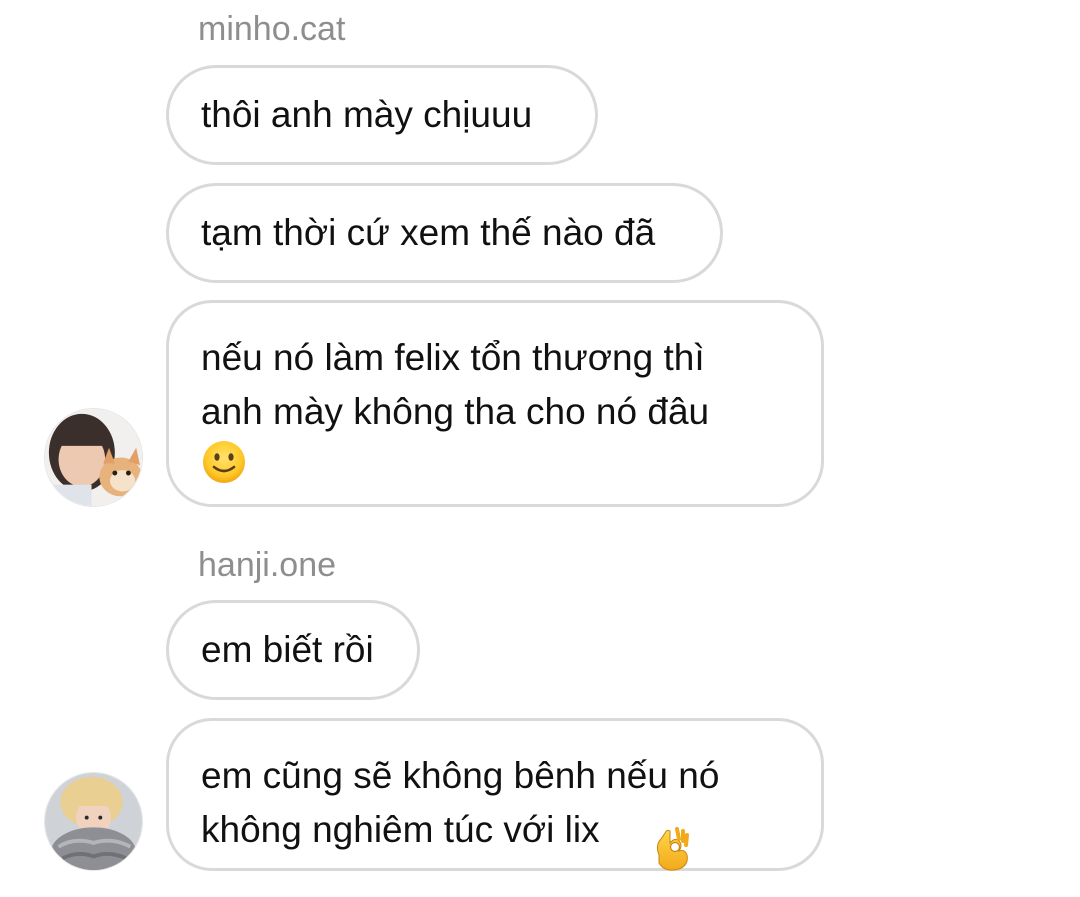 This screenshot has height=897, width=1080. I want to click on ok-hand-emoji, so click(671, 853).